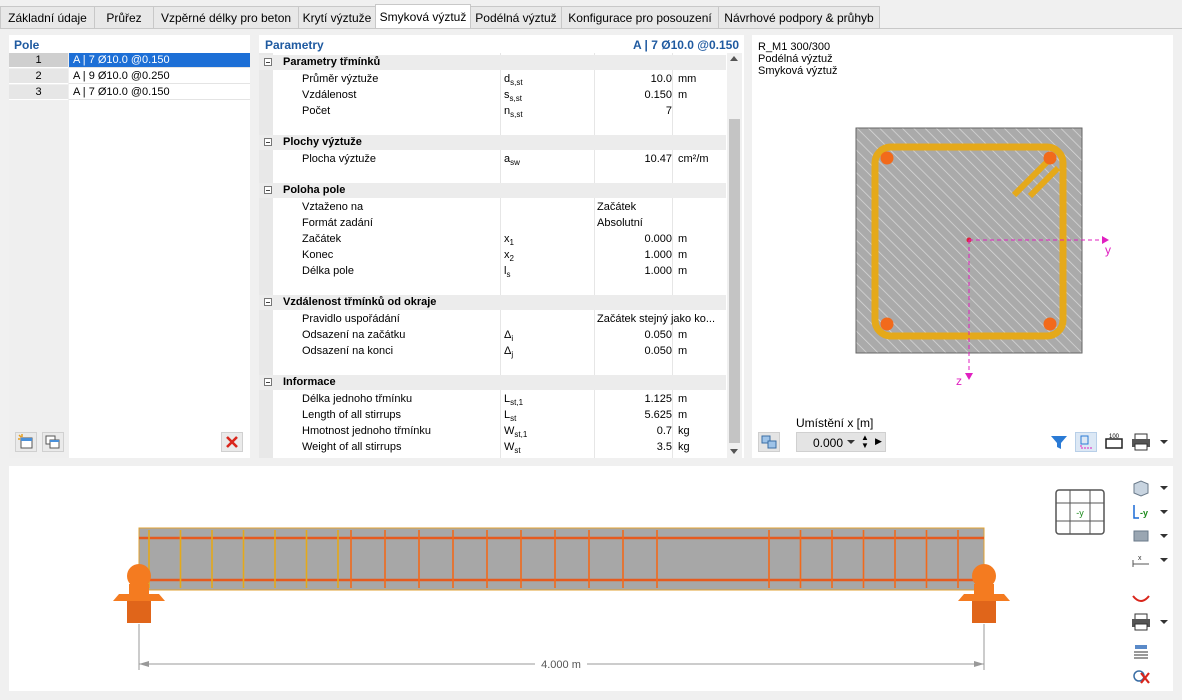 The width and height of the screenshot is (1182, 700). What do you see at coordinates (640, 17) in the screenshot?
I see `tab-konfigurace: Konfigurace pro posouzení` at bounding box center [640, 17].